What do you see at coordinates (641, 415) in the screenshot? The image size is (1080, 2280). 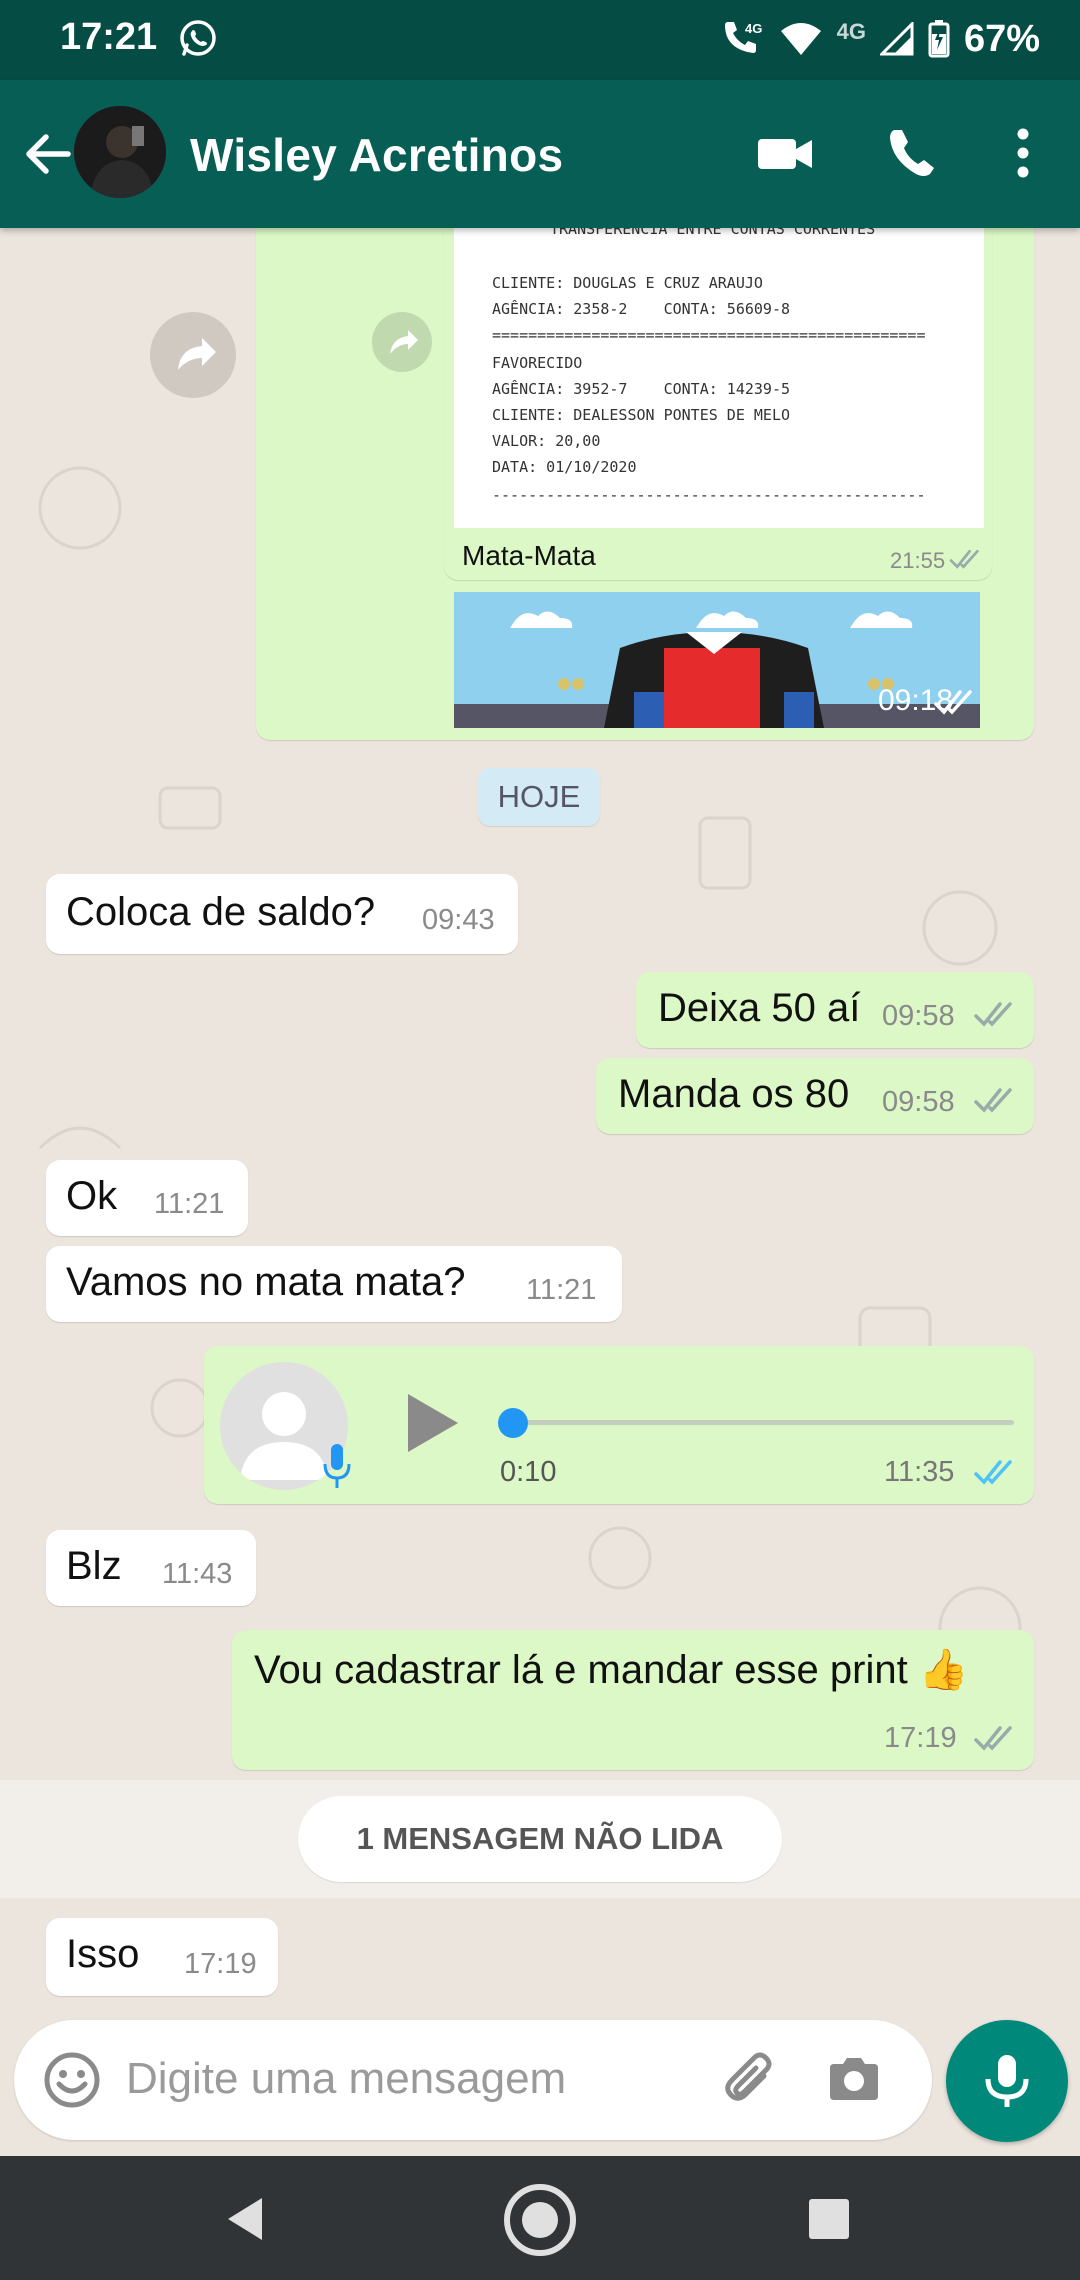 I see `receipt-line: CLIENTE: DEALESSON PONTES DE MELO` at bounding box center [641, 415].